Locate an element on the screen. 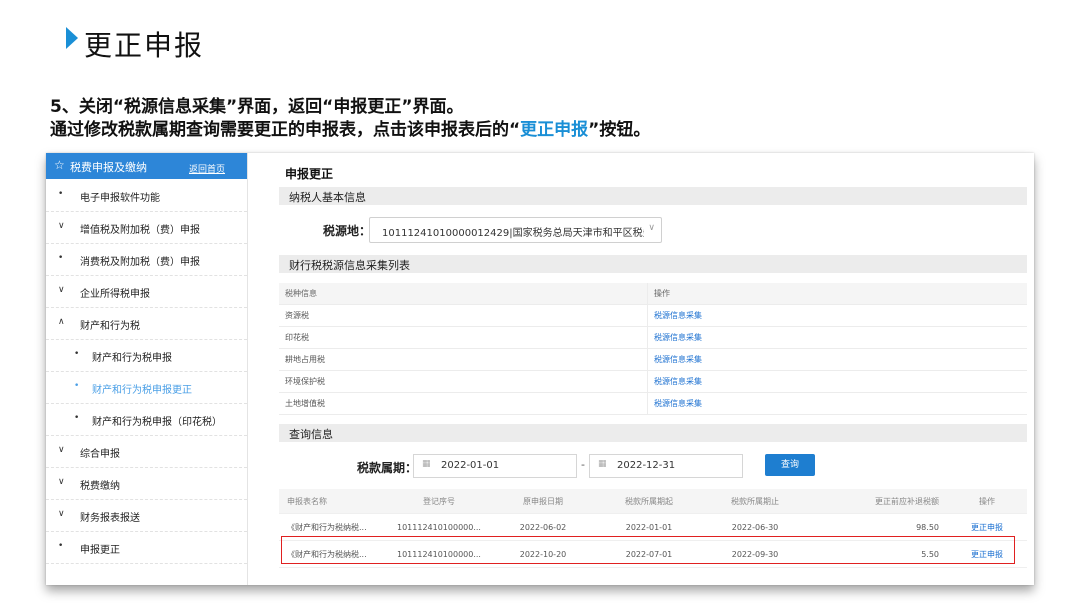 This screenshot has height=608, width=1080. instruction-text-b: ”按钮。 is located at coordinates (619, 130).